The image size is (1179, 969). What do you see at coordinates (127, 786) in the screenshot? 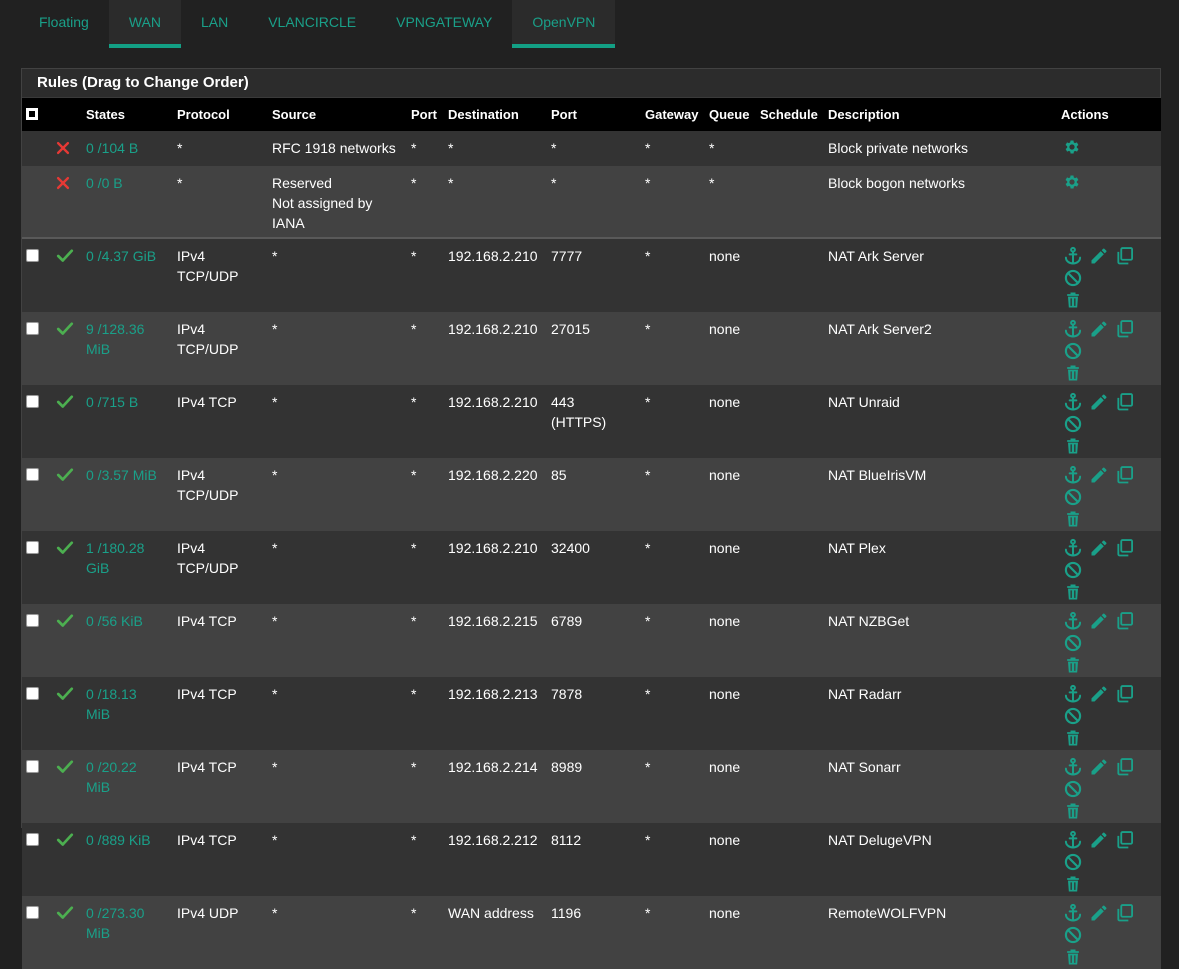
I see `states-cell: 0 /20.22 MiB` at bounding box center [127, 786].